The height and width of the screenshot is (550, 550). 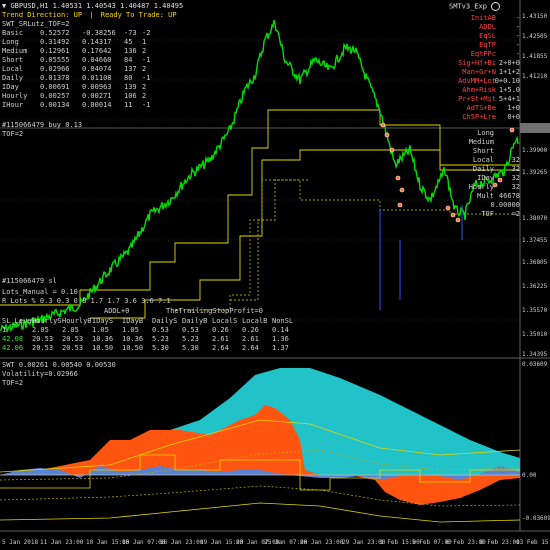 What do you see at coordinates (128, 42) in the screenshot?
I see `left-table-v3: 45` at bounding box center [128, 42].